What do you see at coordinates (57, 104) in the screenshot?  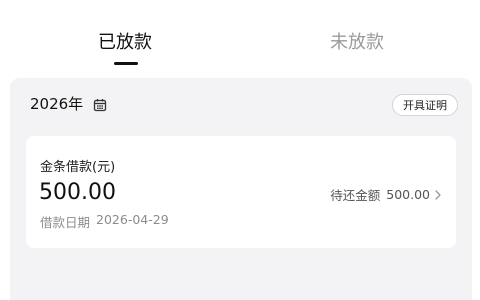 I see `year-label: 2026年` at bounding box center [57, 104].